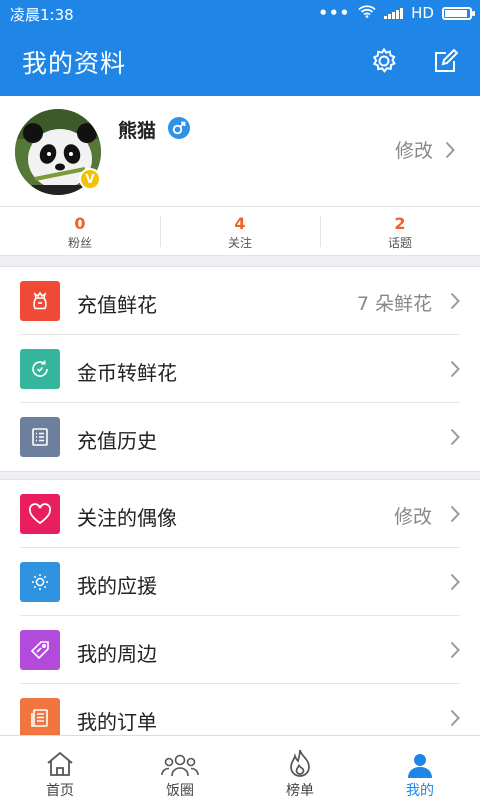 The height and width of the screenshot is (800, 480). I want to click on tag-icon, so click(40, 650).